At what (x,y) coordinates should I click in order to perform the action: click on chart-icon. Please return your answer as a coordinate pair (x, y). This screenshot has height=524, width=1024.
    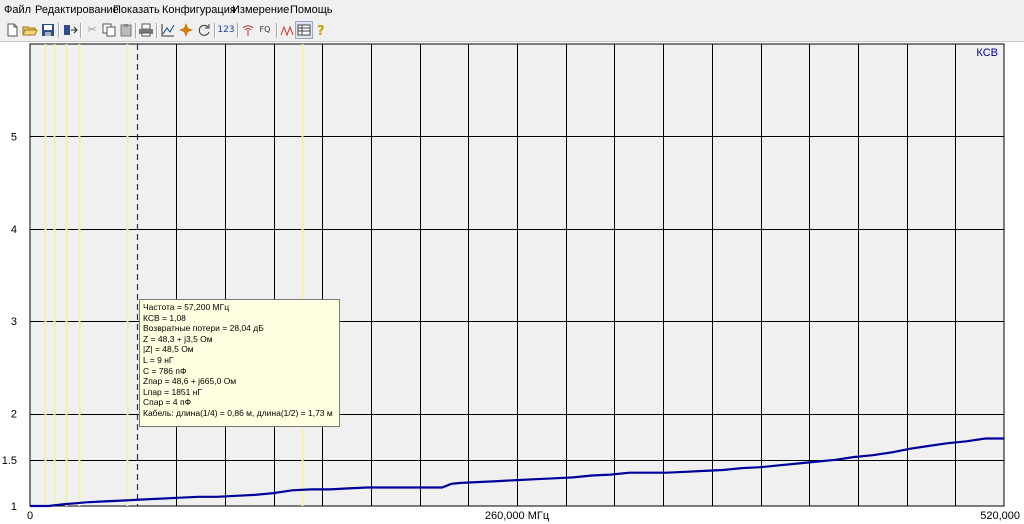
    Looking at the image, I should click on (168, 30).